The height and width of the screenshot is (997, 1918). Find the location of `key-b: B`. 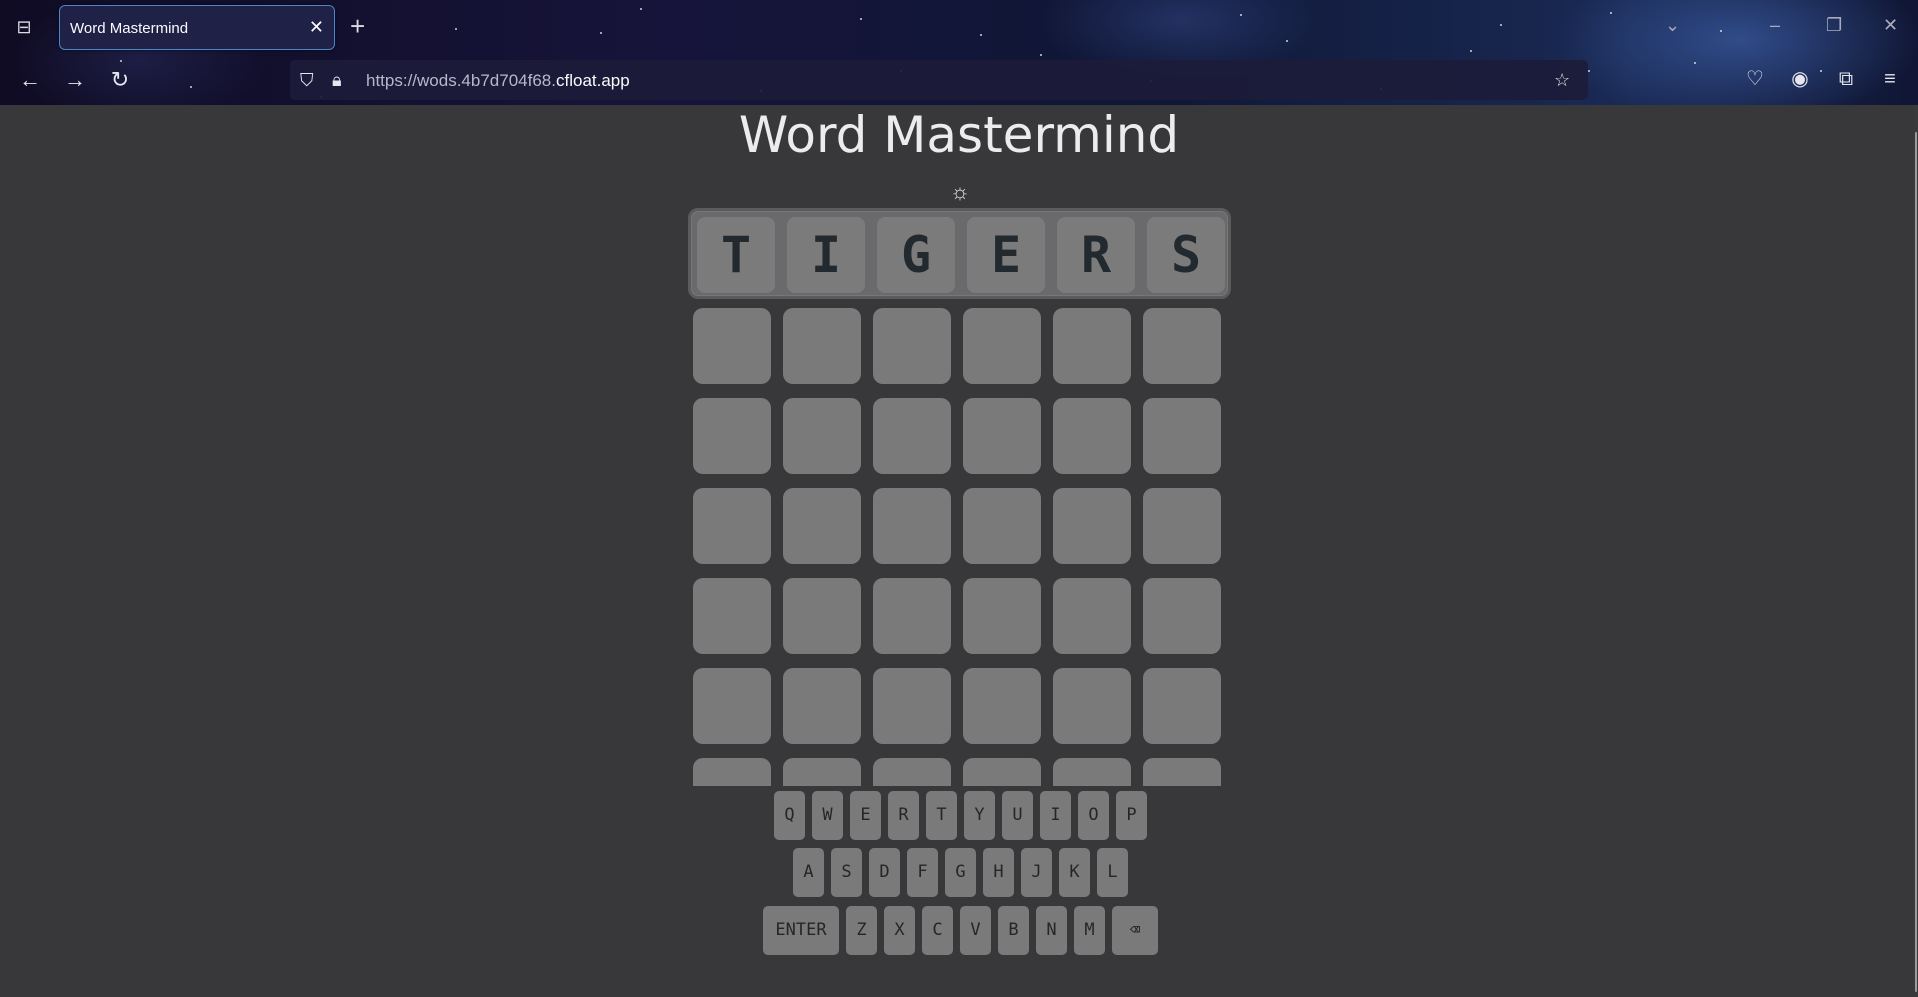

key-b: B is located at coordinates (1013, 930).